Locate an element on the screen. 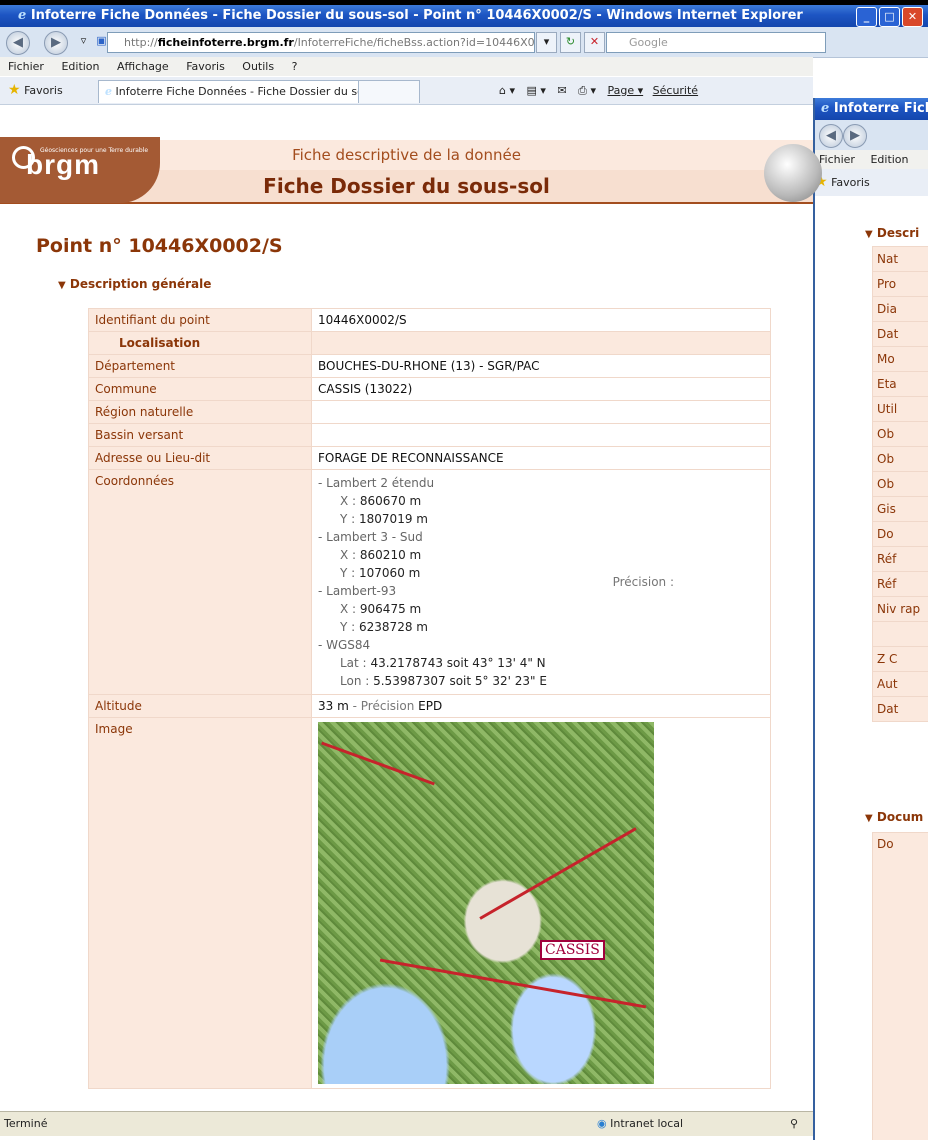 This screenshot has height=1140, width=928. subsection-blank is located at coordinates (541, 343).